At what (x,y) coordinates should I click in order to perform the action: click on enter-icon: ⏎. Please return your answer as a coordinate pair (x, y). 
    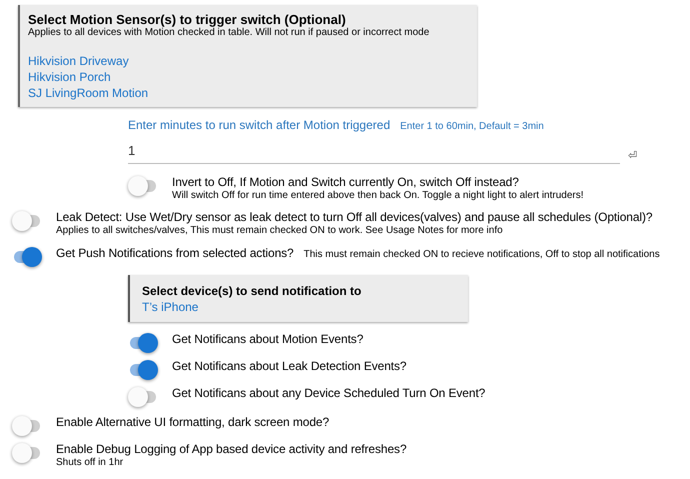
    Looking at the image, I should click on (632, 156).